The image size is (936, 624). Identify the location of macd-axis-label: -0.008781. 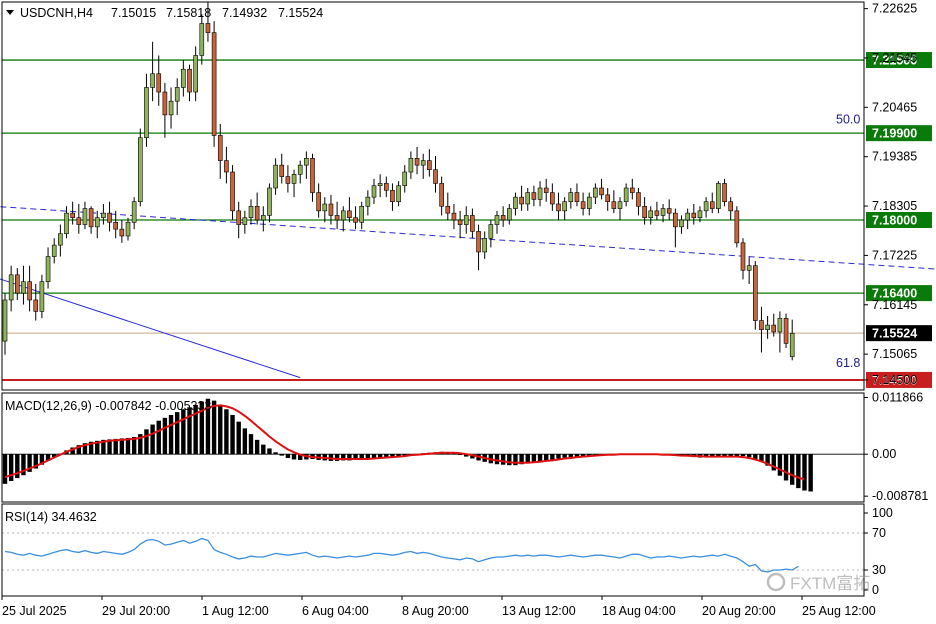
(900, 496).